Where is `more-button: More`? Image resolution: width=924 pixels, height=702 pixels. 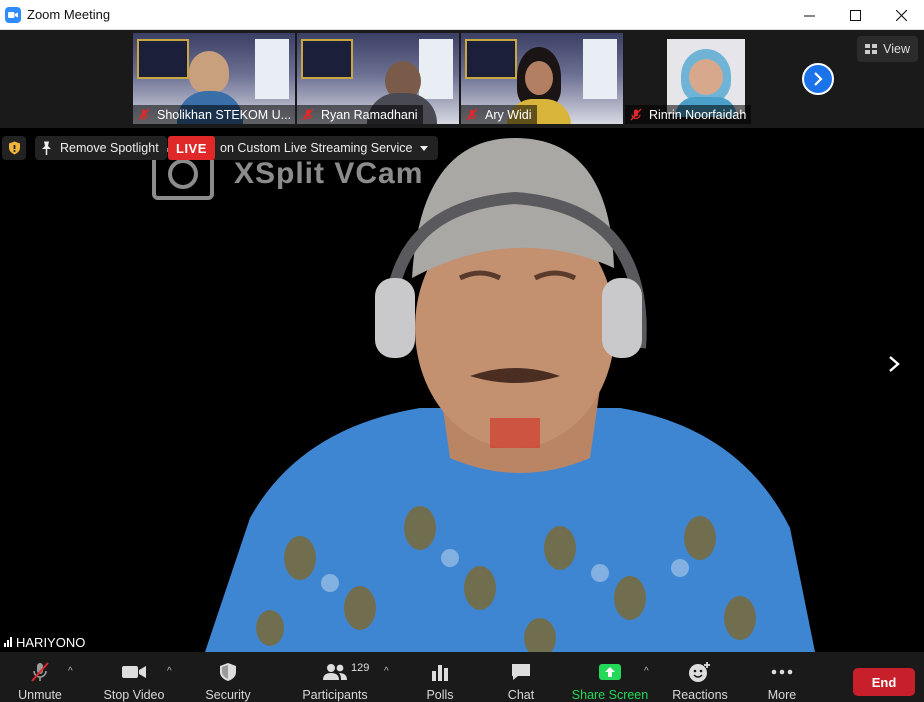 more-button: More is located at coordinates (782, 677).